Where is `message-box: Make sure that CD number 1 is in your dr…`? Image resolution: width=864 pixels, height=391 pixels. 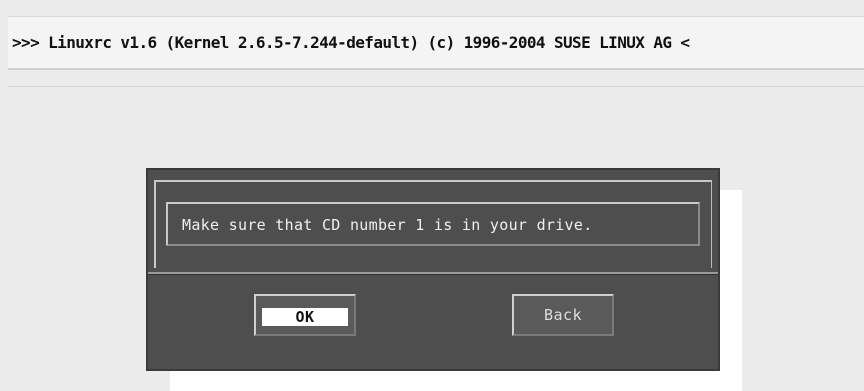
message-box: Make sure that CD number 1 is in your dr… is located at coordinates (433, 224).